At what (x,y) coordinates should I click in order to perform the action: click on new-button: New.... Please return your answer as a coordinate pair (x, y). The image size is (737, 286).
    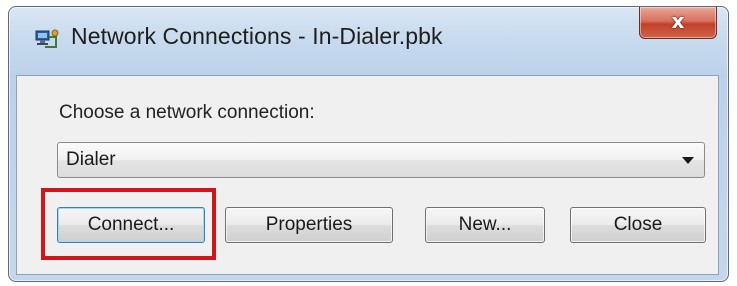
    Looking at the image, I should click on (485, 225).